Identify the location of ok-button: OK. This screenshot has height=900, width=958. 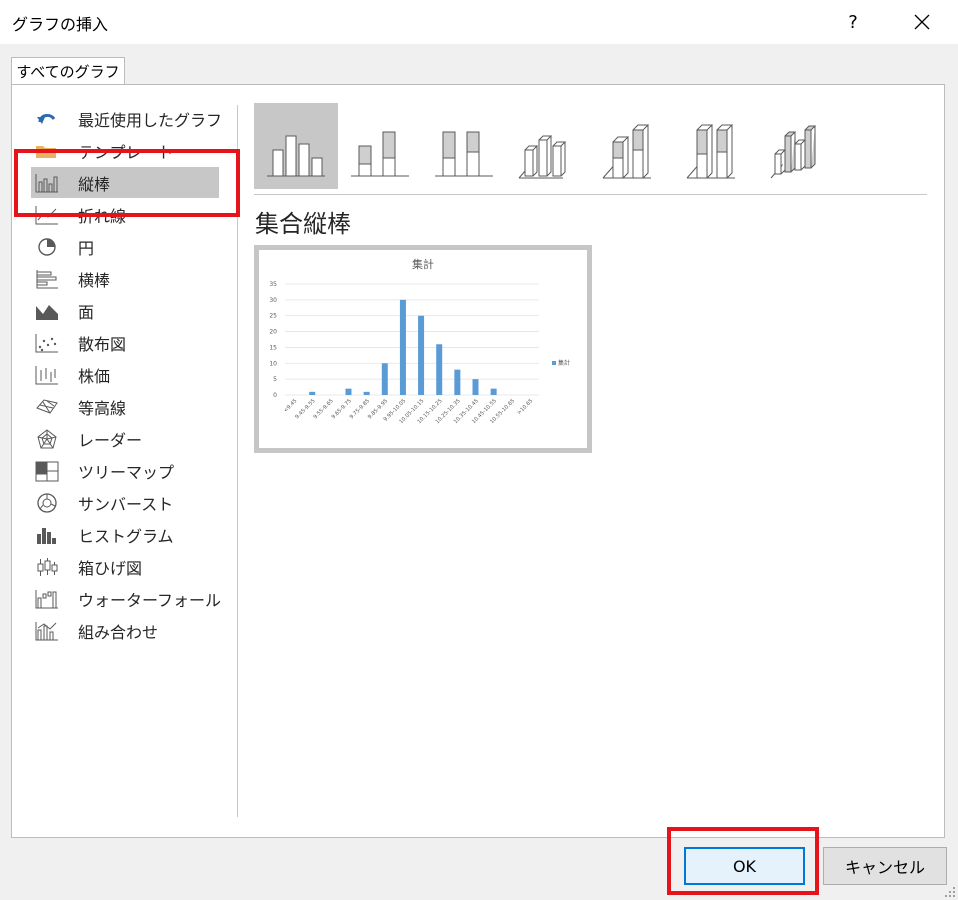
(744, 866).